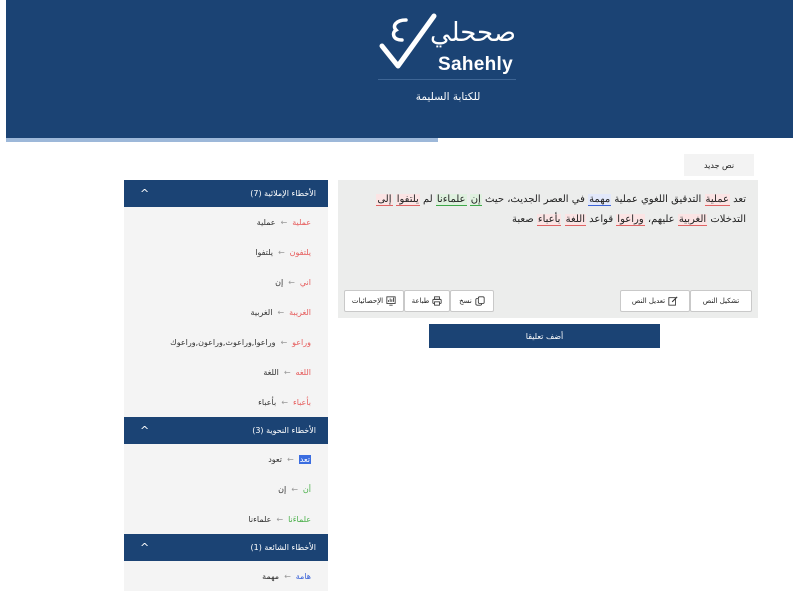 The height and width of the screenshot is (598, 793). I want to click on text-fragment: قواعد, so click(601, 219).